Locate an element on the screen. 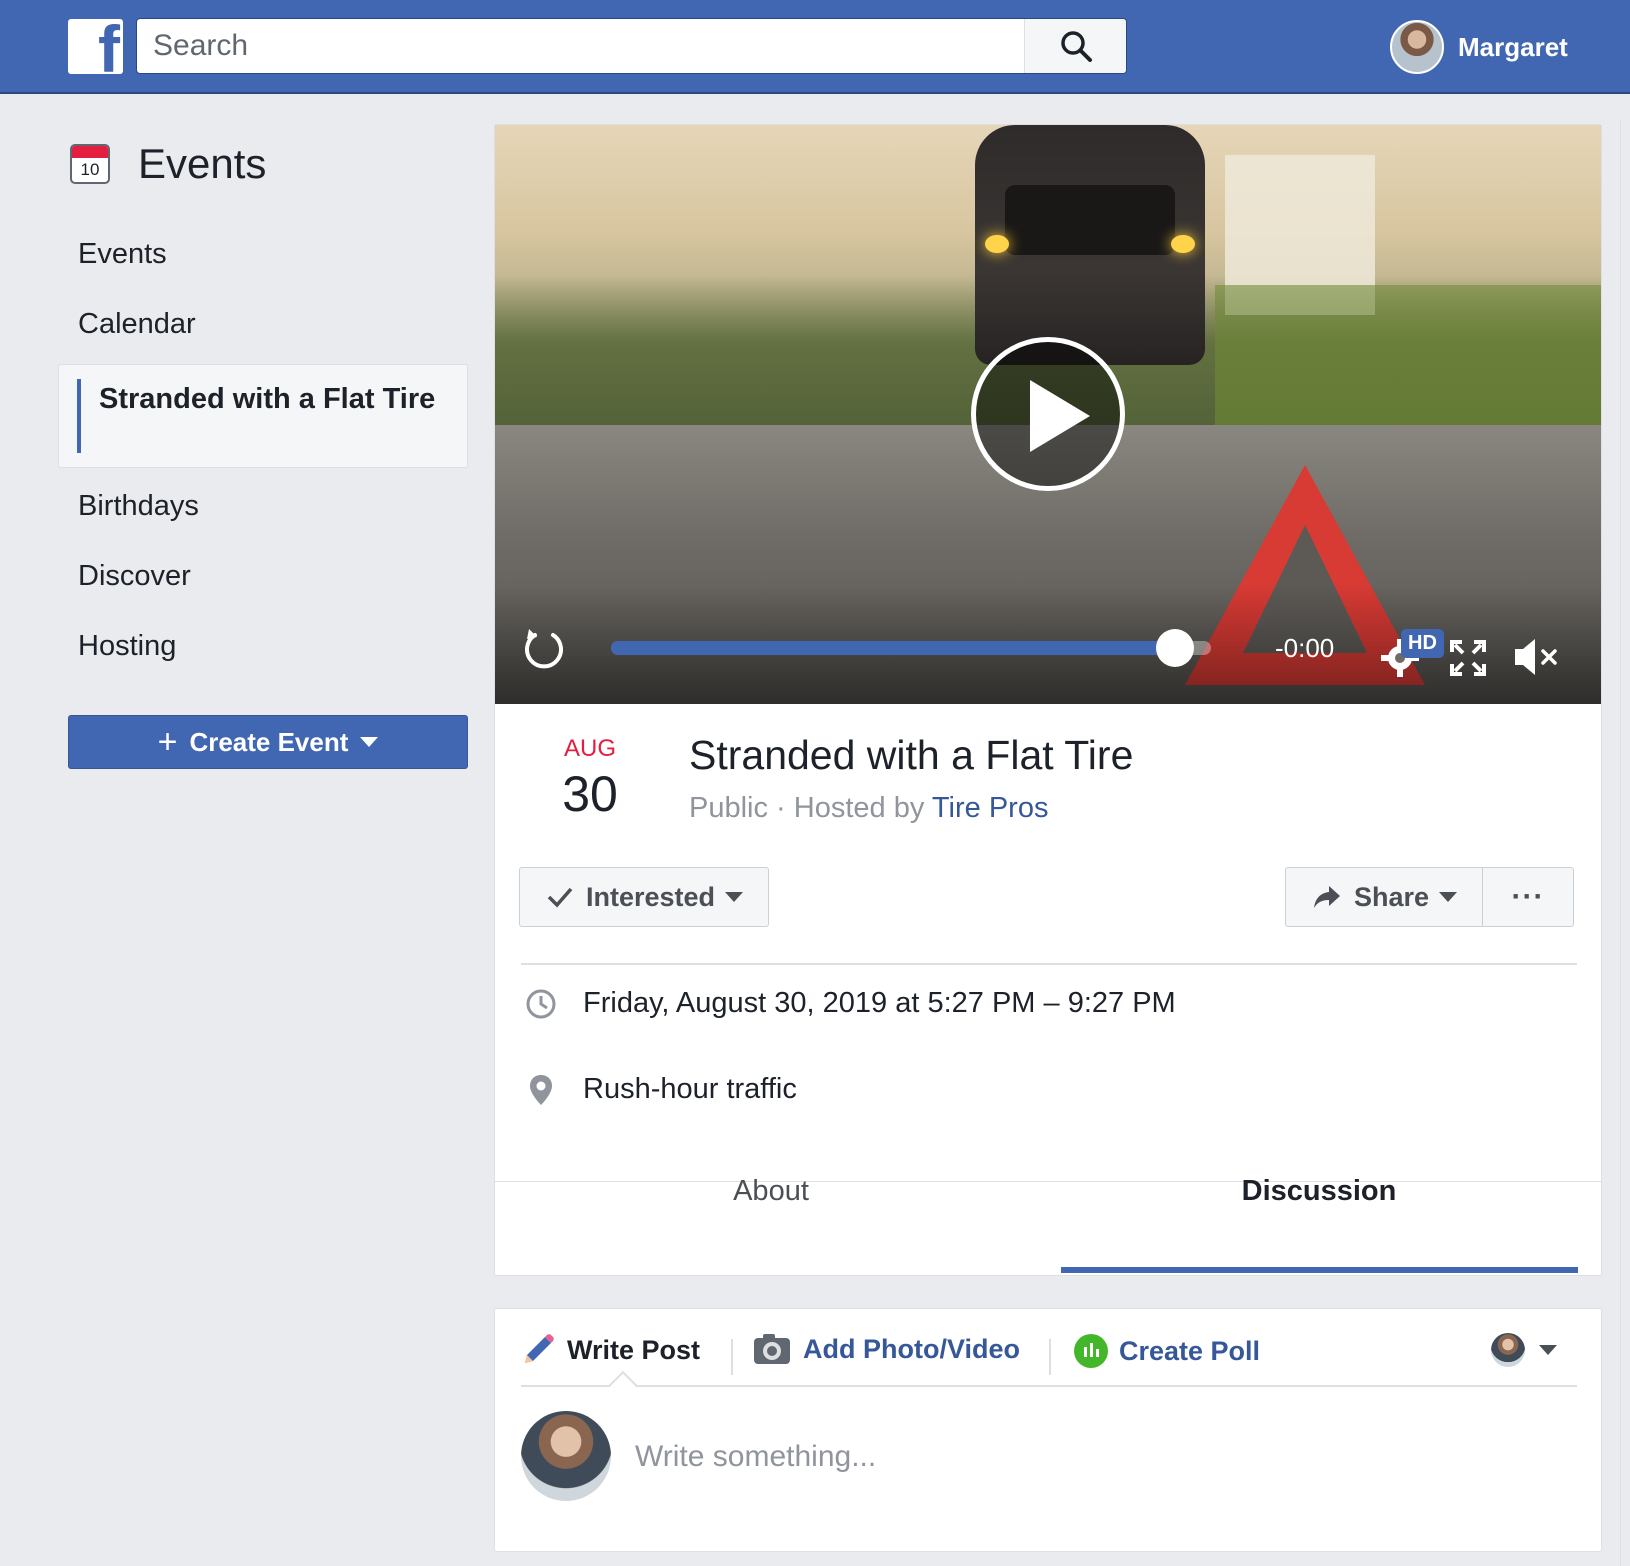  active-tab-notch is located at coordinates (623, 1385).